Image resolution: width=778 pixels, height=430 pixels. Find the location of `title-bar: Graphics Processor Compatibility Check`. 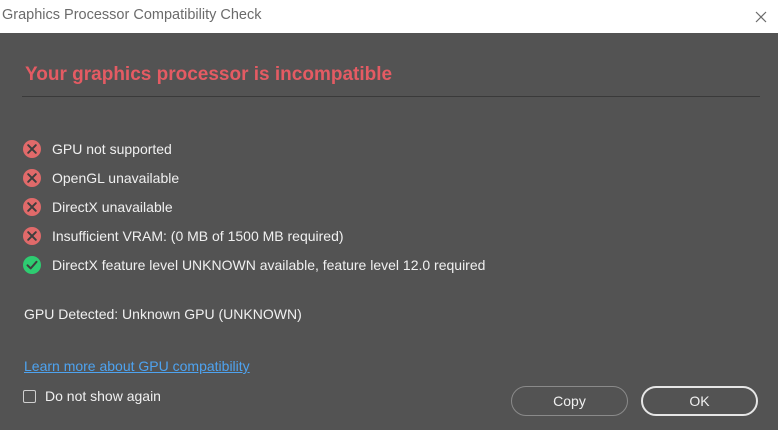

title-bar: Graphics Processor Compatibility Check is located at coordinates (389, 16).